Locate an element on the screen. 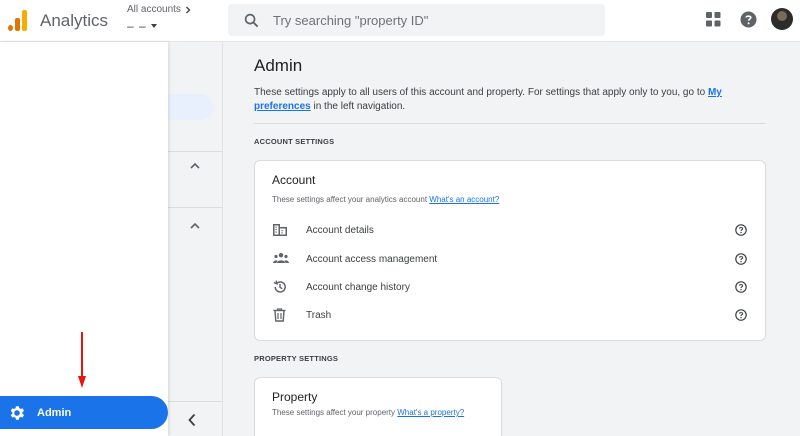 This screenshot has height=436, width=800. account-details-row: Account details is located at coordinates (510, 230).